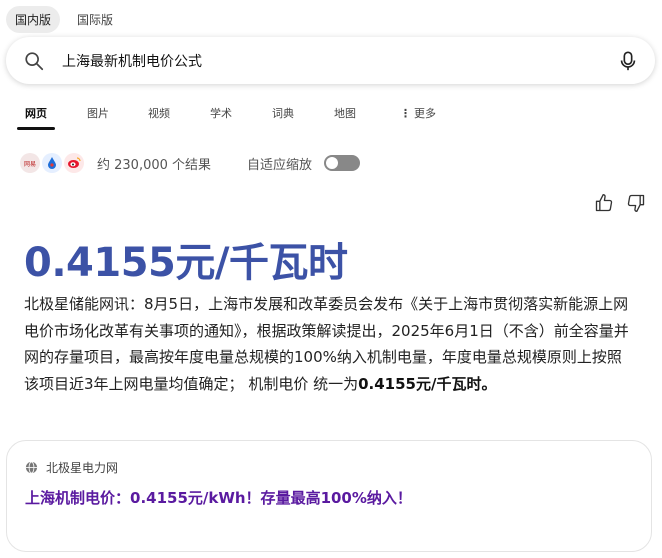  What do you see at coordinates (620, 203) in the screenshot?
I see `feedback-buttons` at bounding box center [620, 203].